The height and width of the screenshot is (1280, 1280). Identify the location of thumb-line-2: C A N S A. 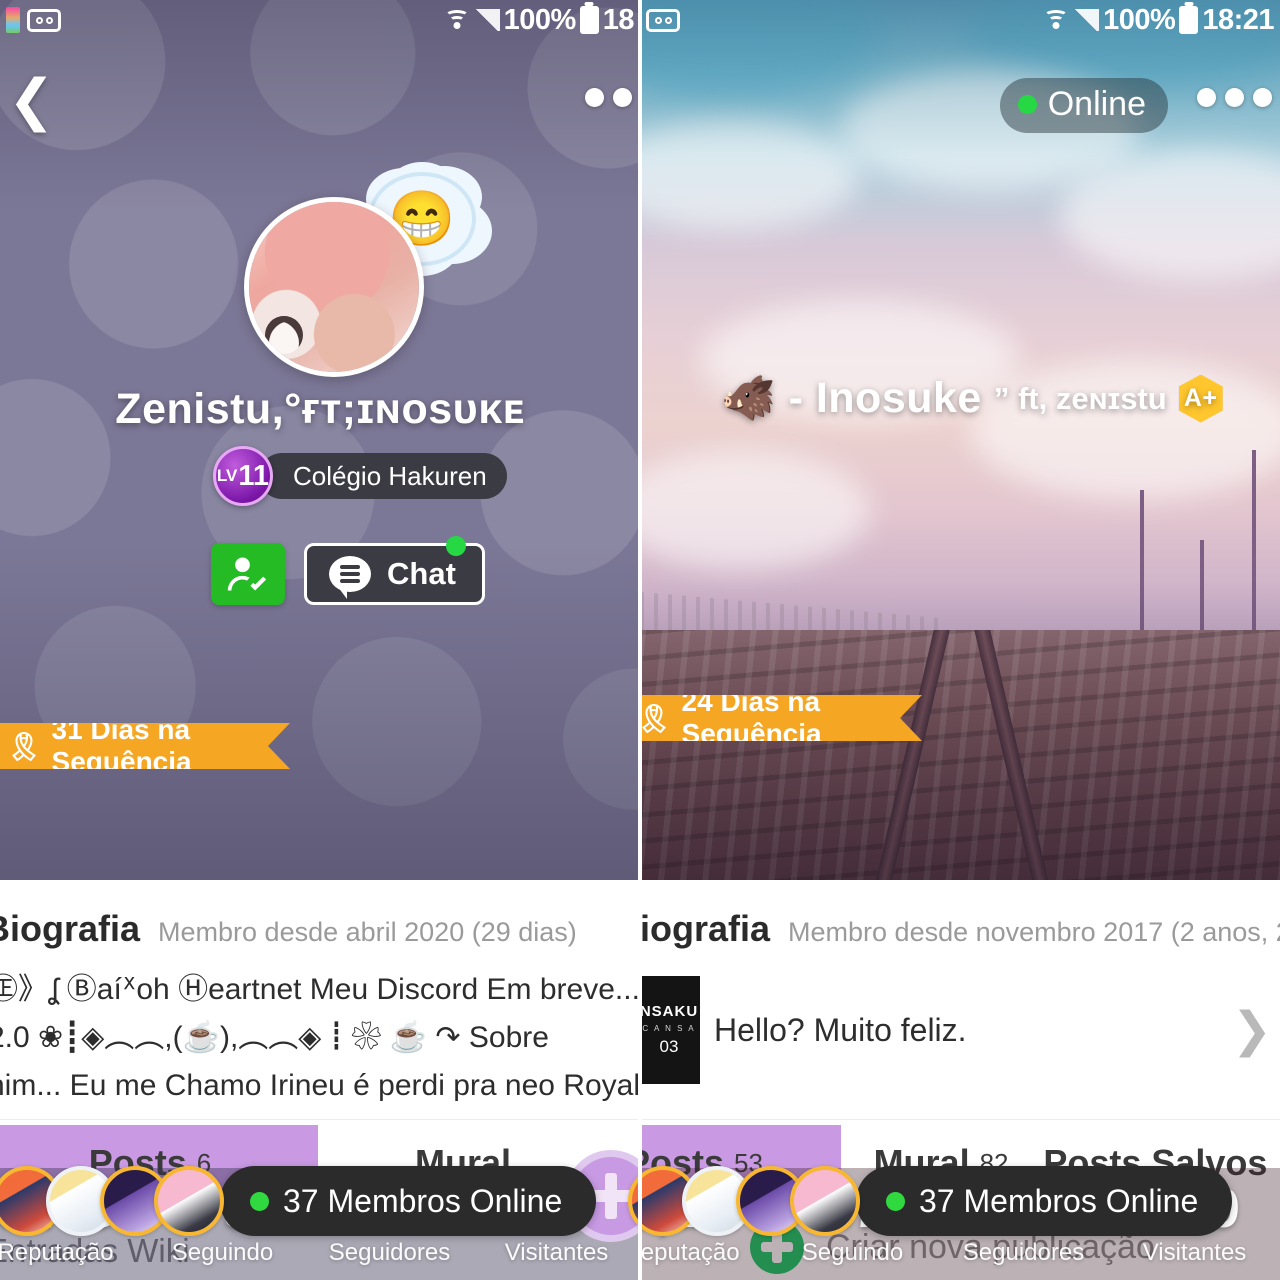
(669, 1028).